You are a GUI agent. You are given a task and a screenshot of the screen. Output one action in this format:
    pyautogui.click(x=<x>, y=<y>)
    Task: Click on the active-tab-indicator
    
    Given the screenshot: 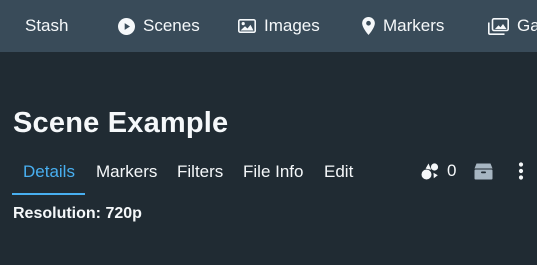 What is the action you would take?
    pyautogui.click(x=48, y=194)
    